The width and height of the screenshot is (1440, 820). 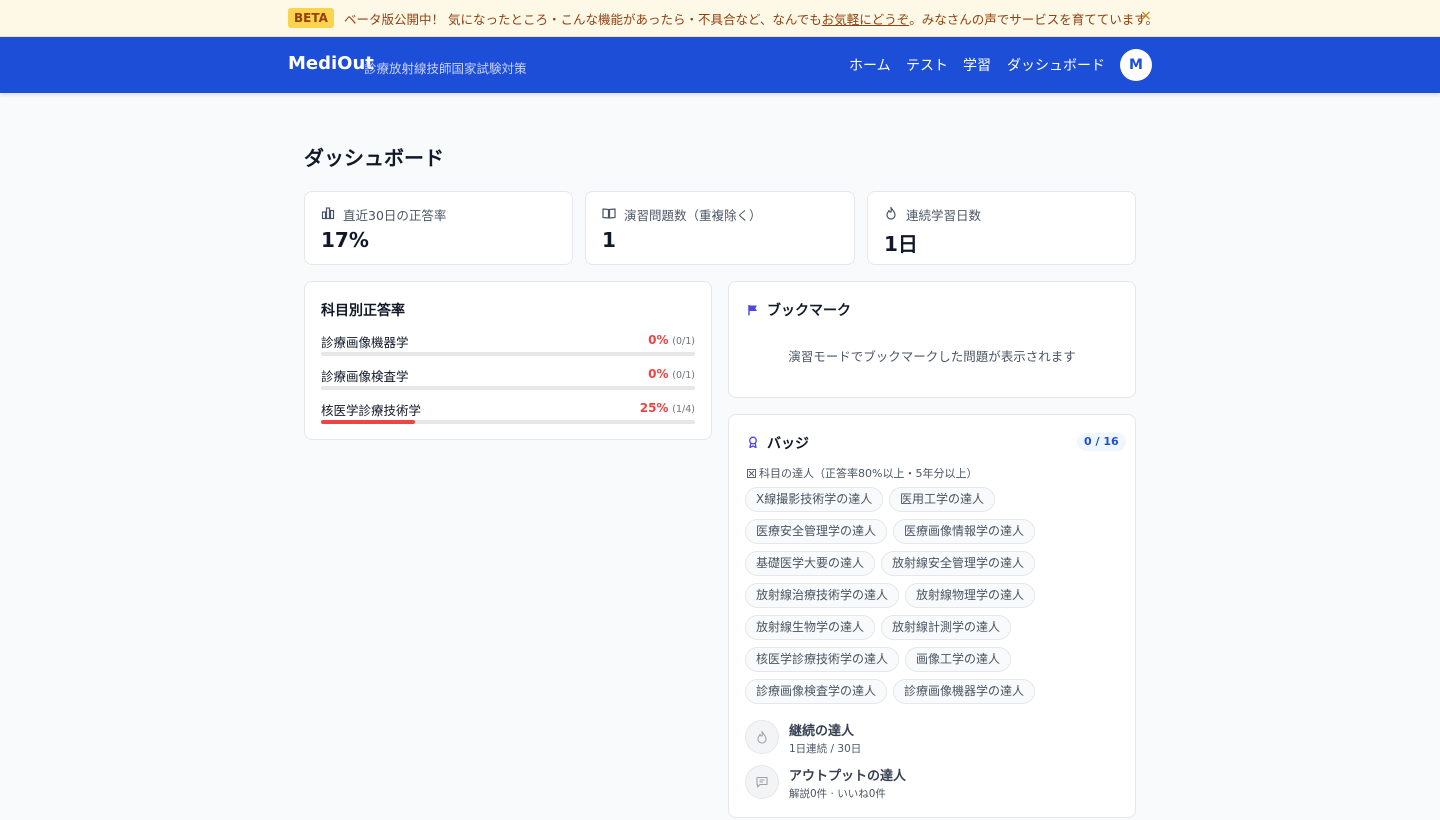 What do you see at coordinates (365, 342) in the screenshot?
I see `subject-name: 診療画像機器学` at bounding box center [365, 342].